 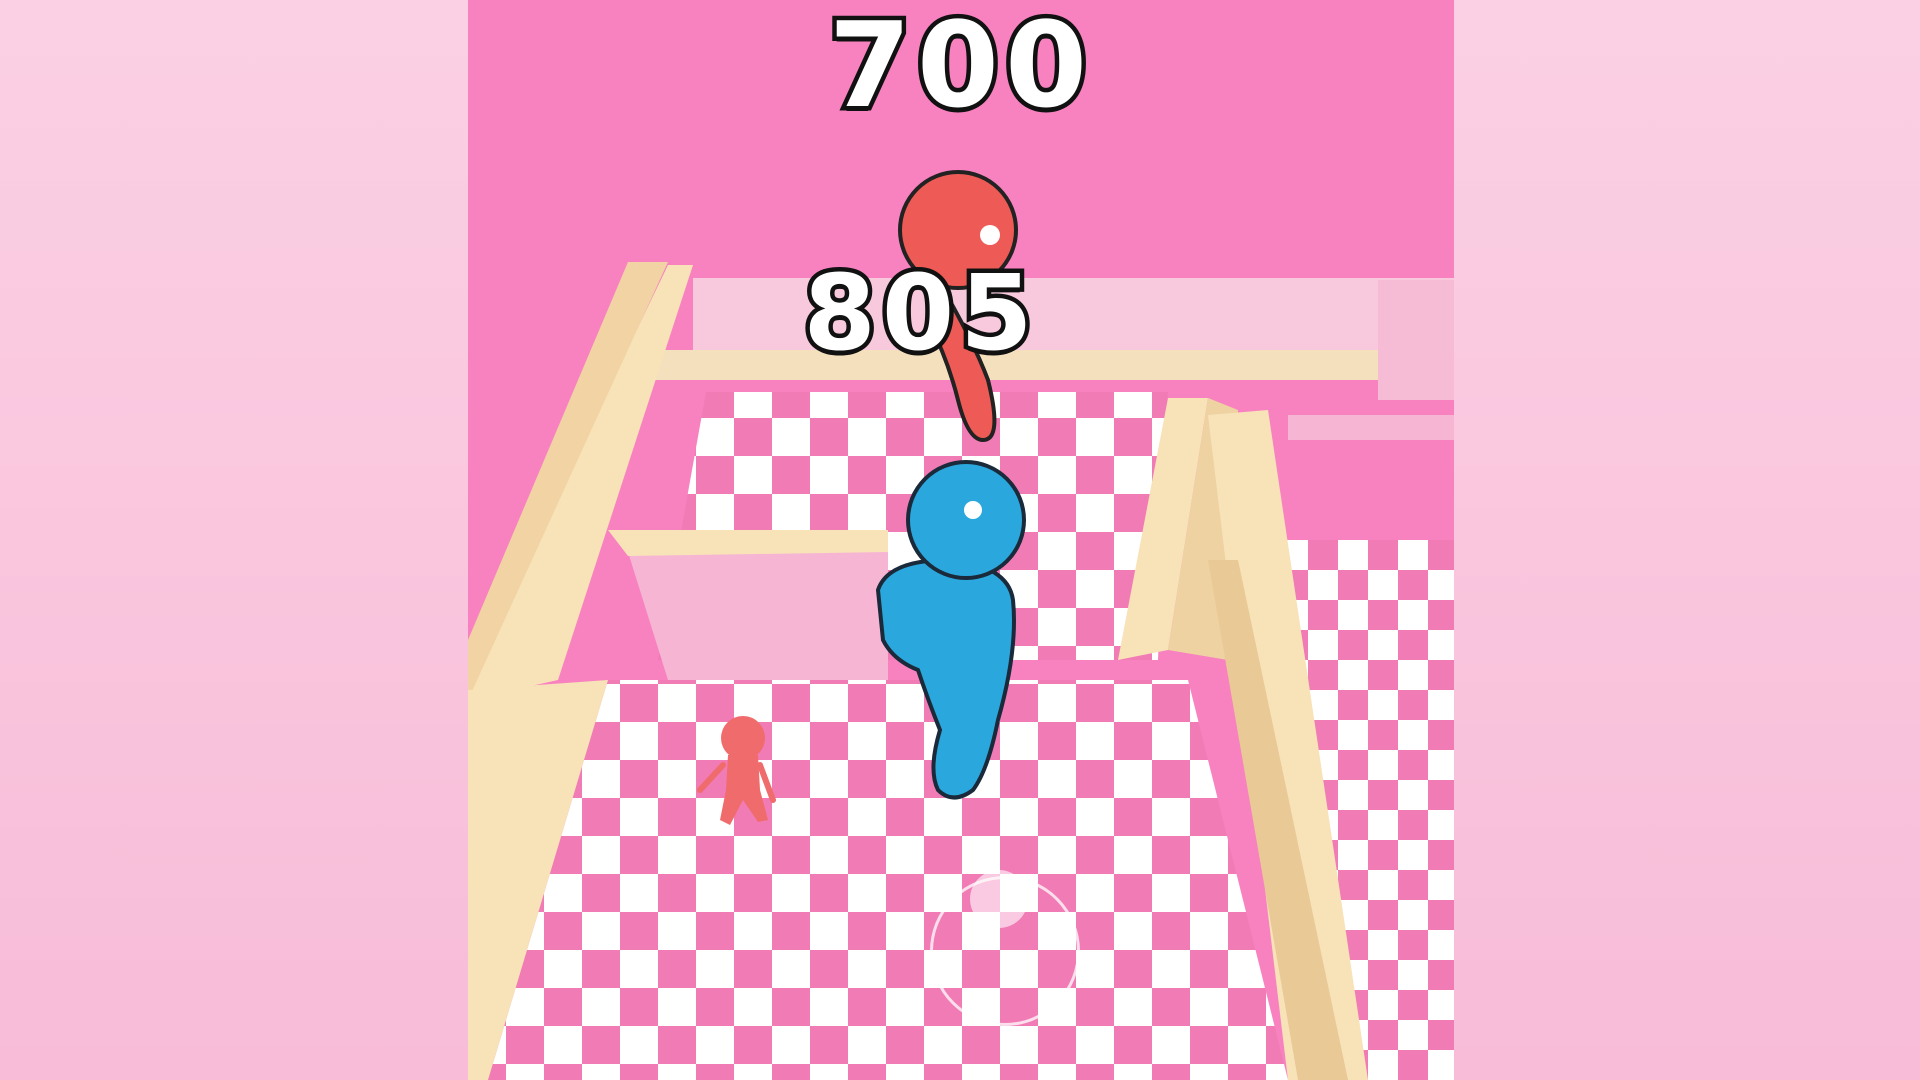 I want to click on pink-wall-right-upper, so click(x=1371, y=427).